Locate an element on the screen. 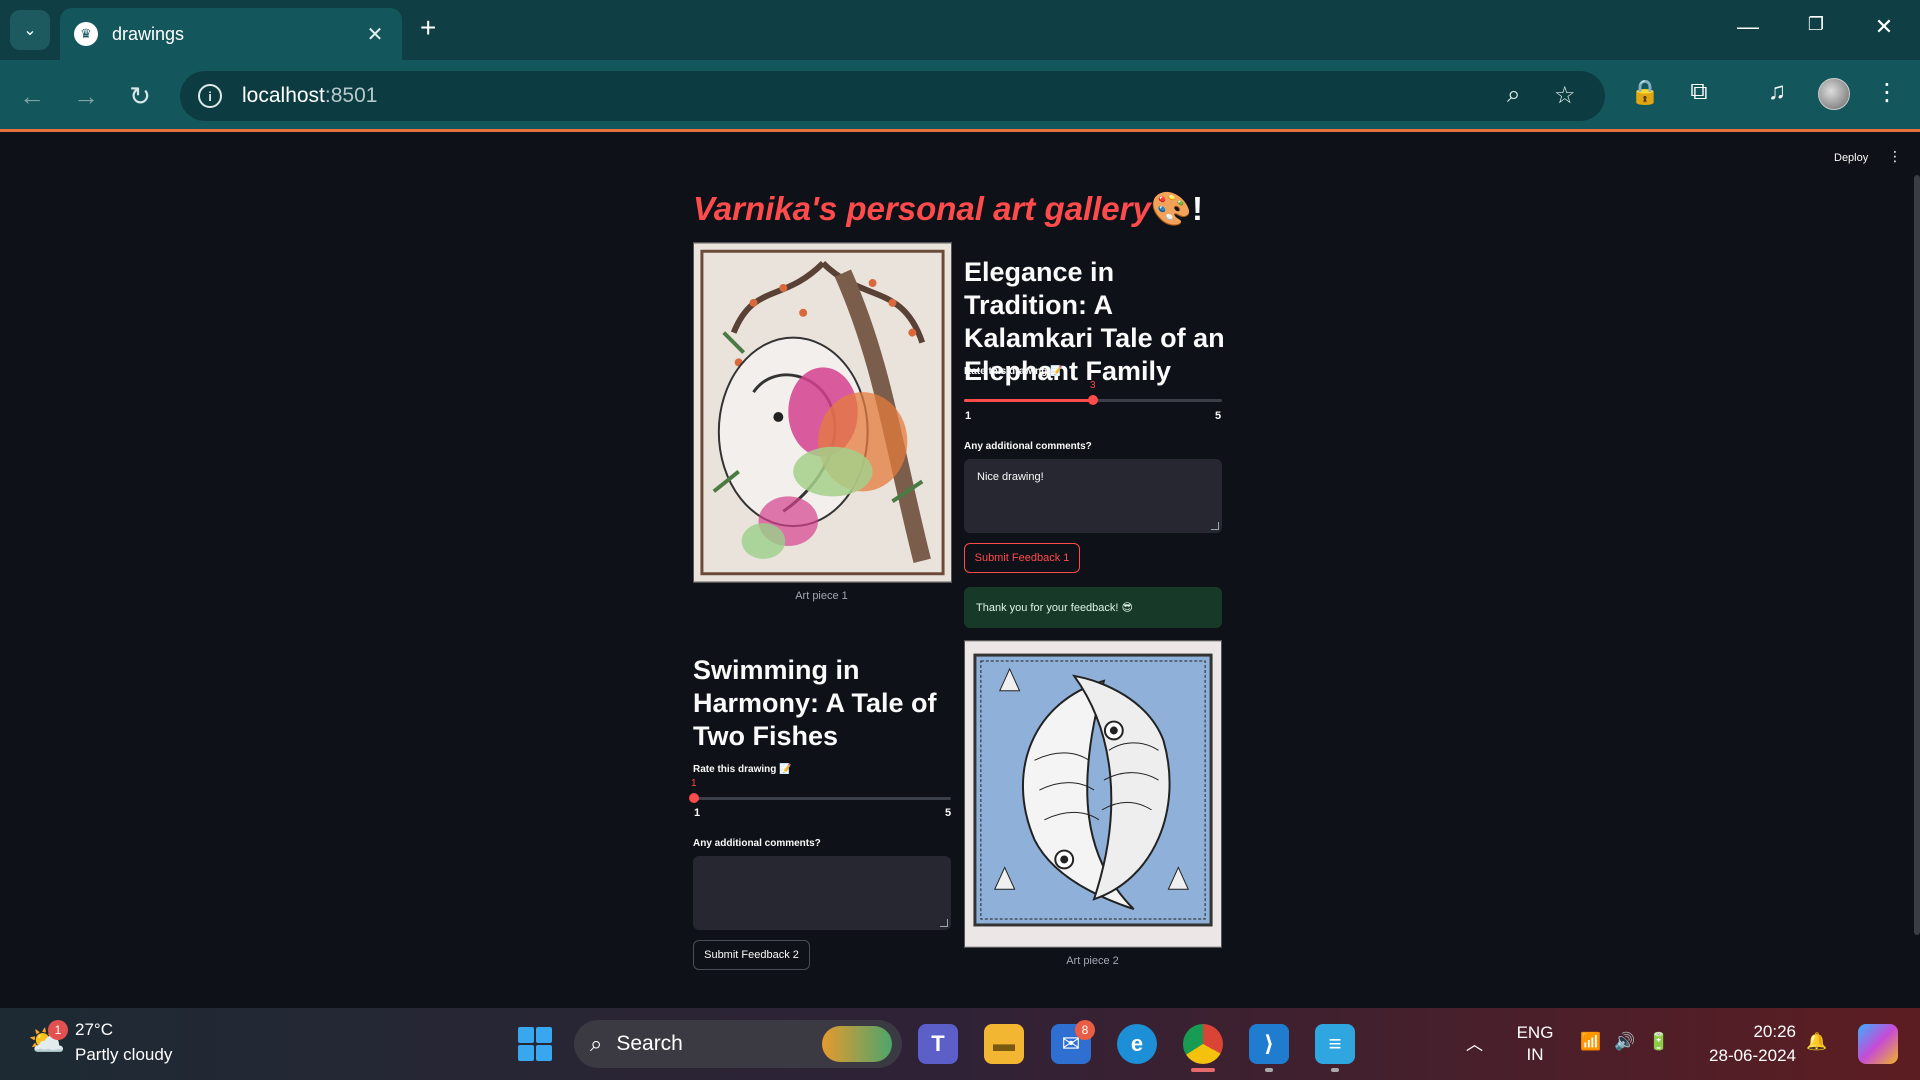 Image resolution: width=1920 pixels, height=1080 pixels. vscode-icon: ⟩ is located at coordinates (1269, 1044).